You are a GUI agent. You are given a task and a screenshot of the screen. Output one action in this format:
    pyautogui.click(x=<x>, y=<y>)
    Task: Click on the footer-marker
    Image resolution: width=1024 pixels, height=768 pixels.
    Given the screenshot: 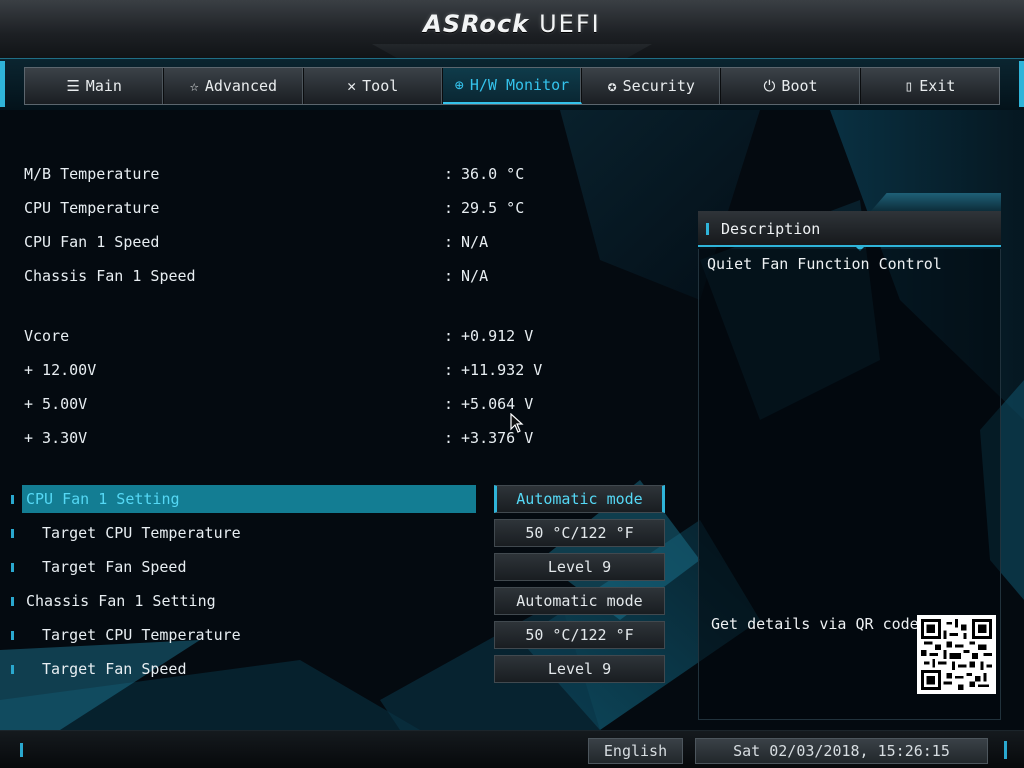 What is the action you would take?
    pyautogui.click(x=21, y=750)
    